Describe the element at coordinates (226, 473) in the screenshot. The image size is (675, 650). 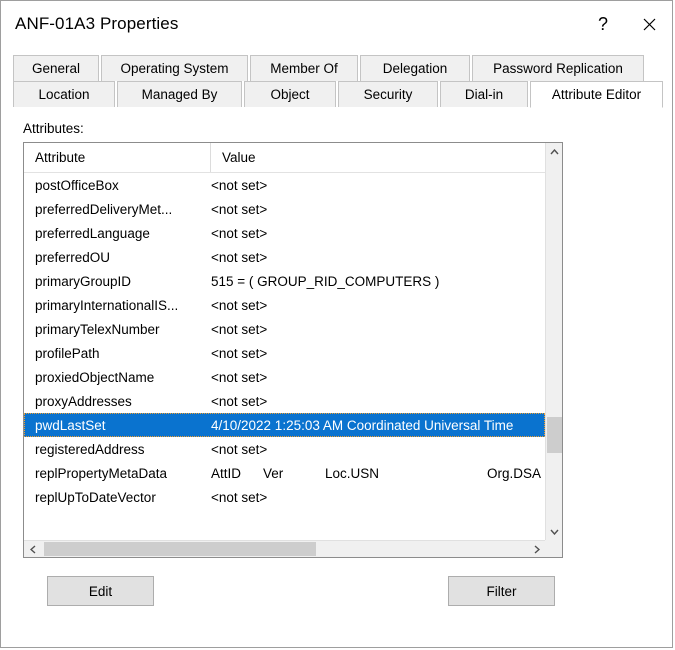
I see `meta-attid: AttID` at that location.